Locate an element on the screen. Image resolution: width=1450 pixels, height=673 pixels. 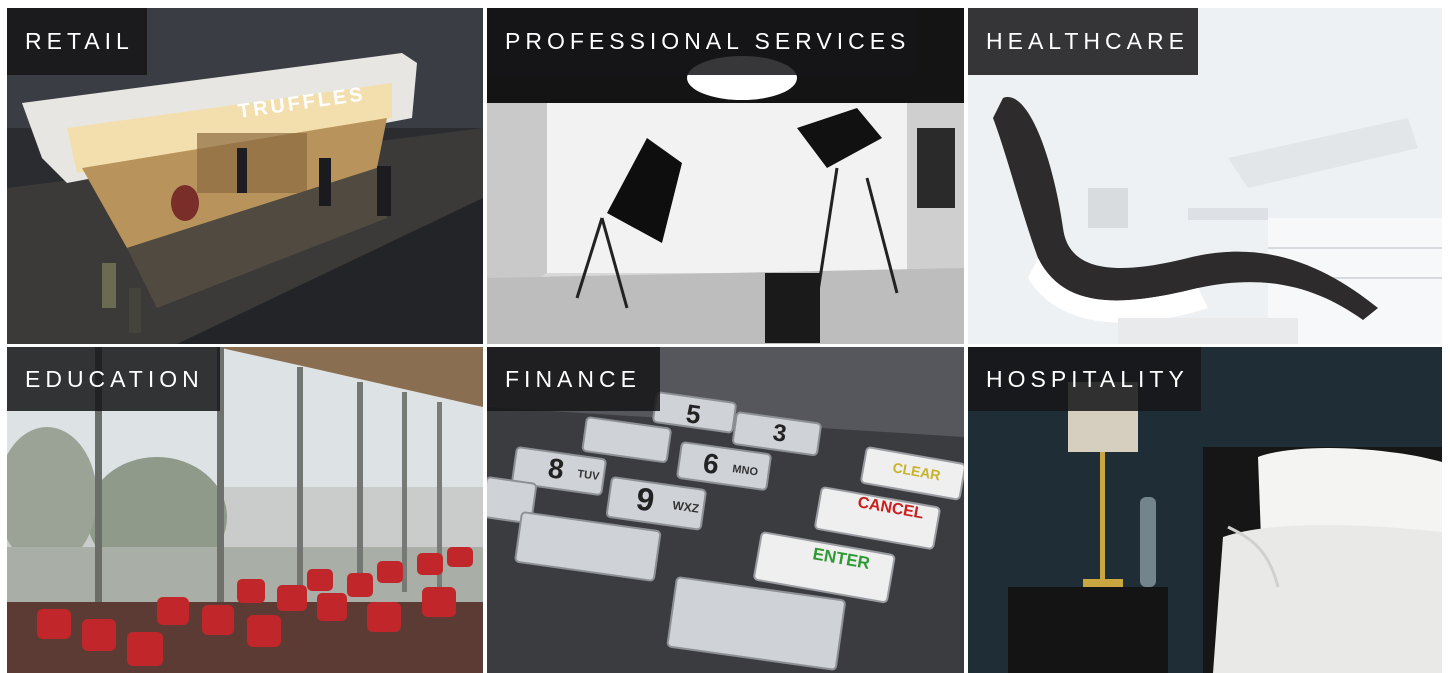
tile-label-finance: FINANCE is located at coordinates (573, 379).